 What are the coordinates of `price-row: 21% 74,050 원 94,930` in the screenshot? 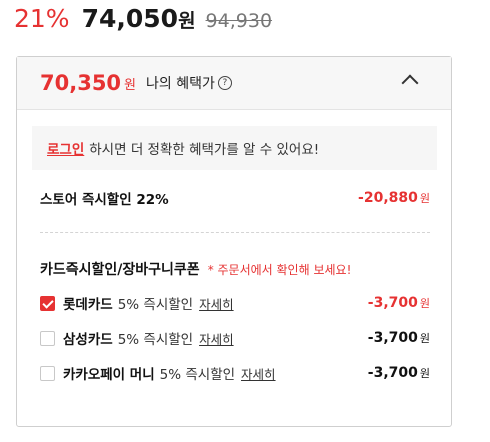 It's located at (143, 22).